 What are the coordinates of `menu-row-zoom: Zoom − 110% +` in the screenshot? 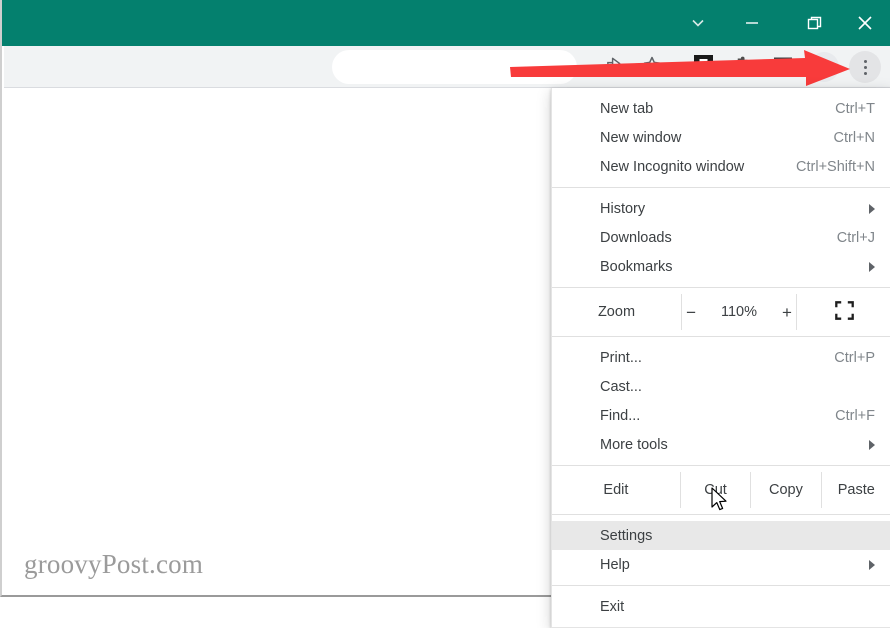 It's located at (721, 312).